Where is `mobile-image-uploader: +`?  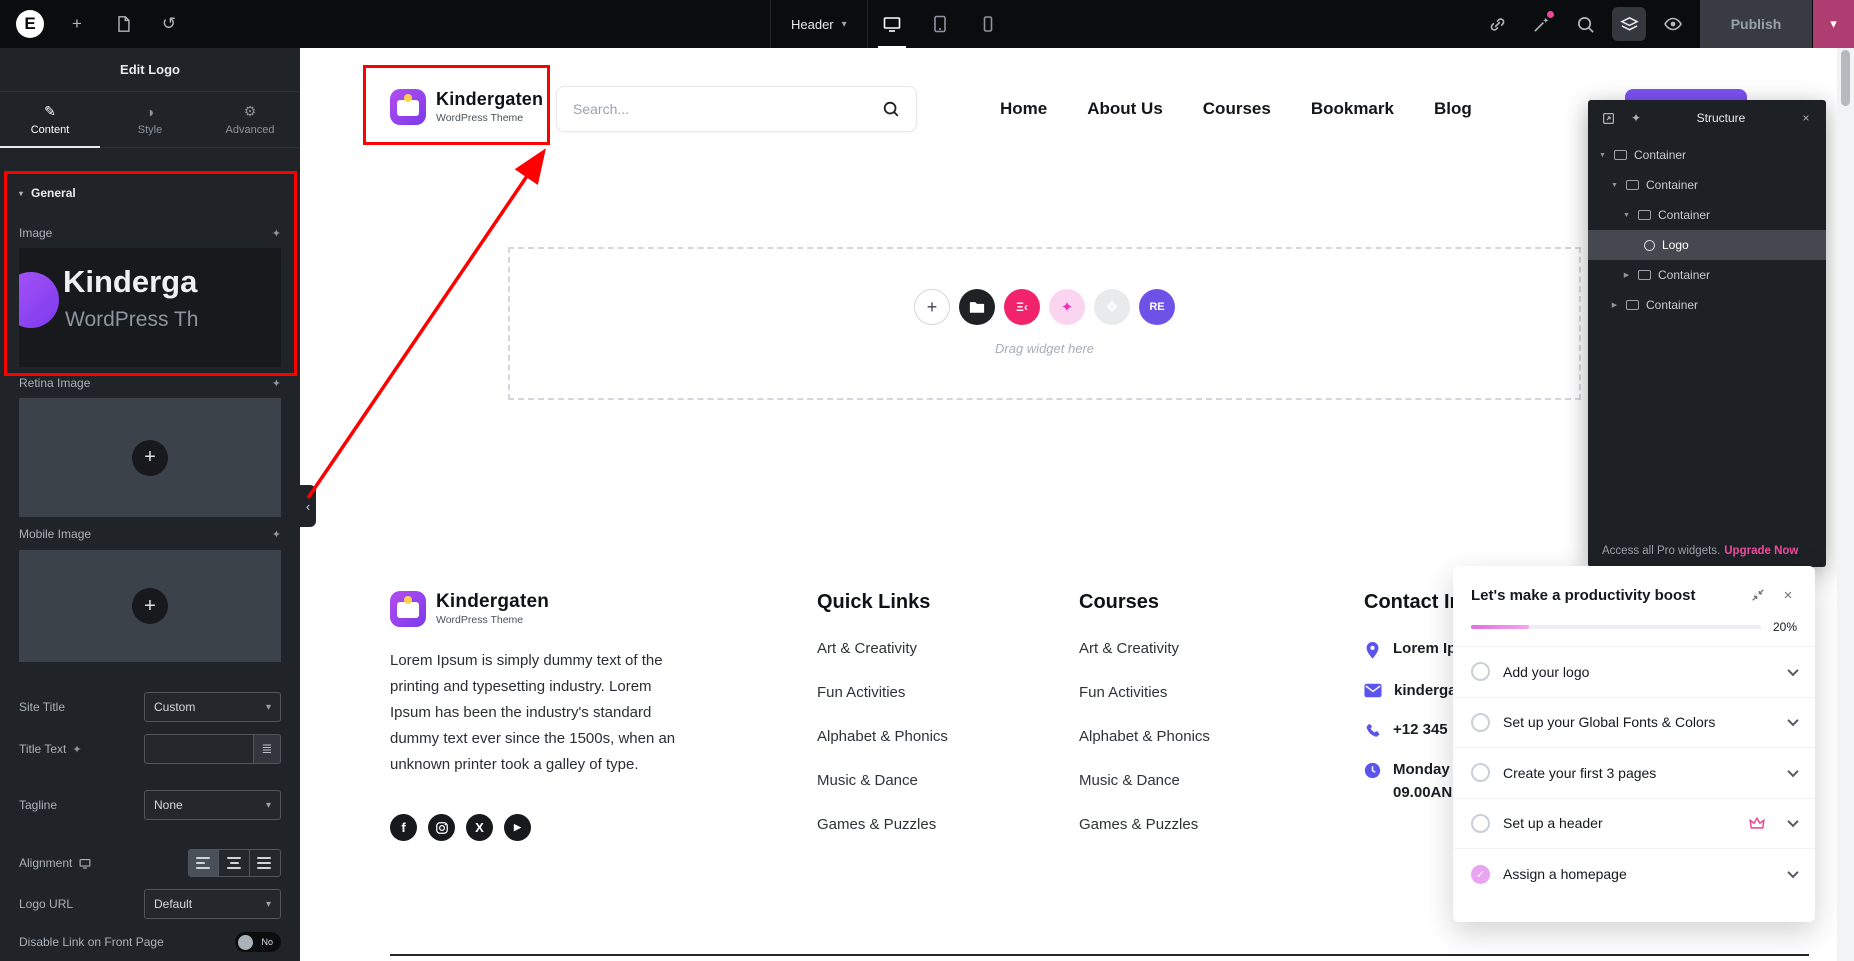 mobile-image-uploader: + is located at coordinates (150, 606).